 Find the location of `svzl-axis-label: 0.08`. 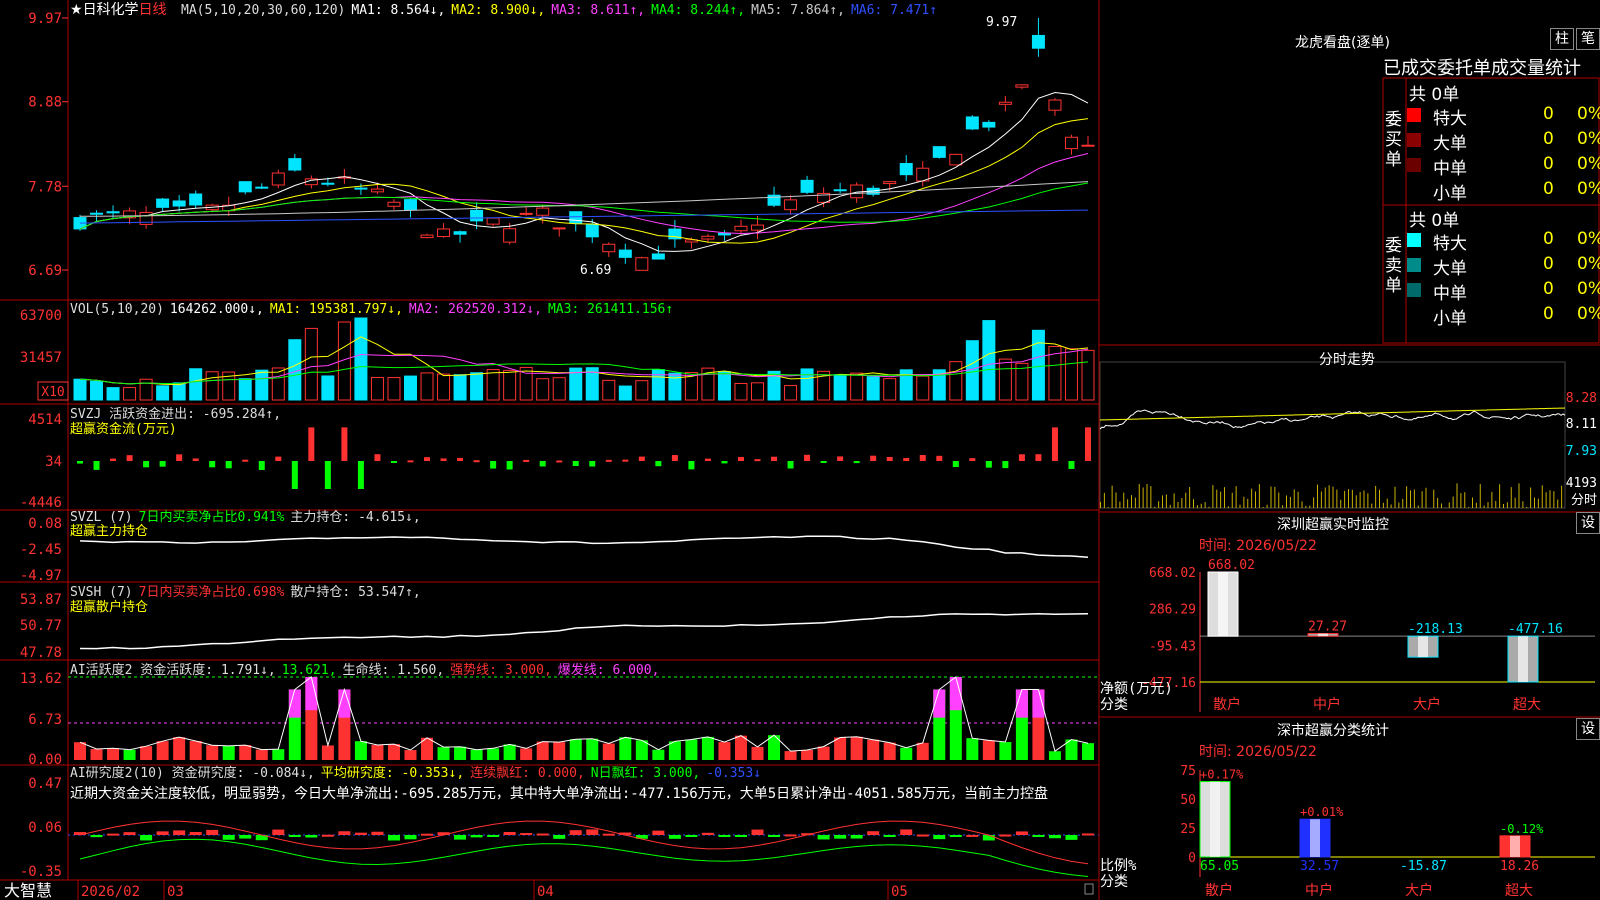

svzl-axis-label: 0.08 is located at coordinates (45, 524).